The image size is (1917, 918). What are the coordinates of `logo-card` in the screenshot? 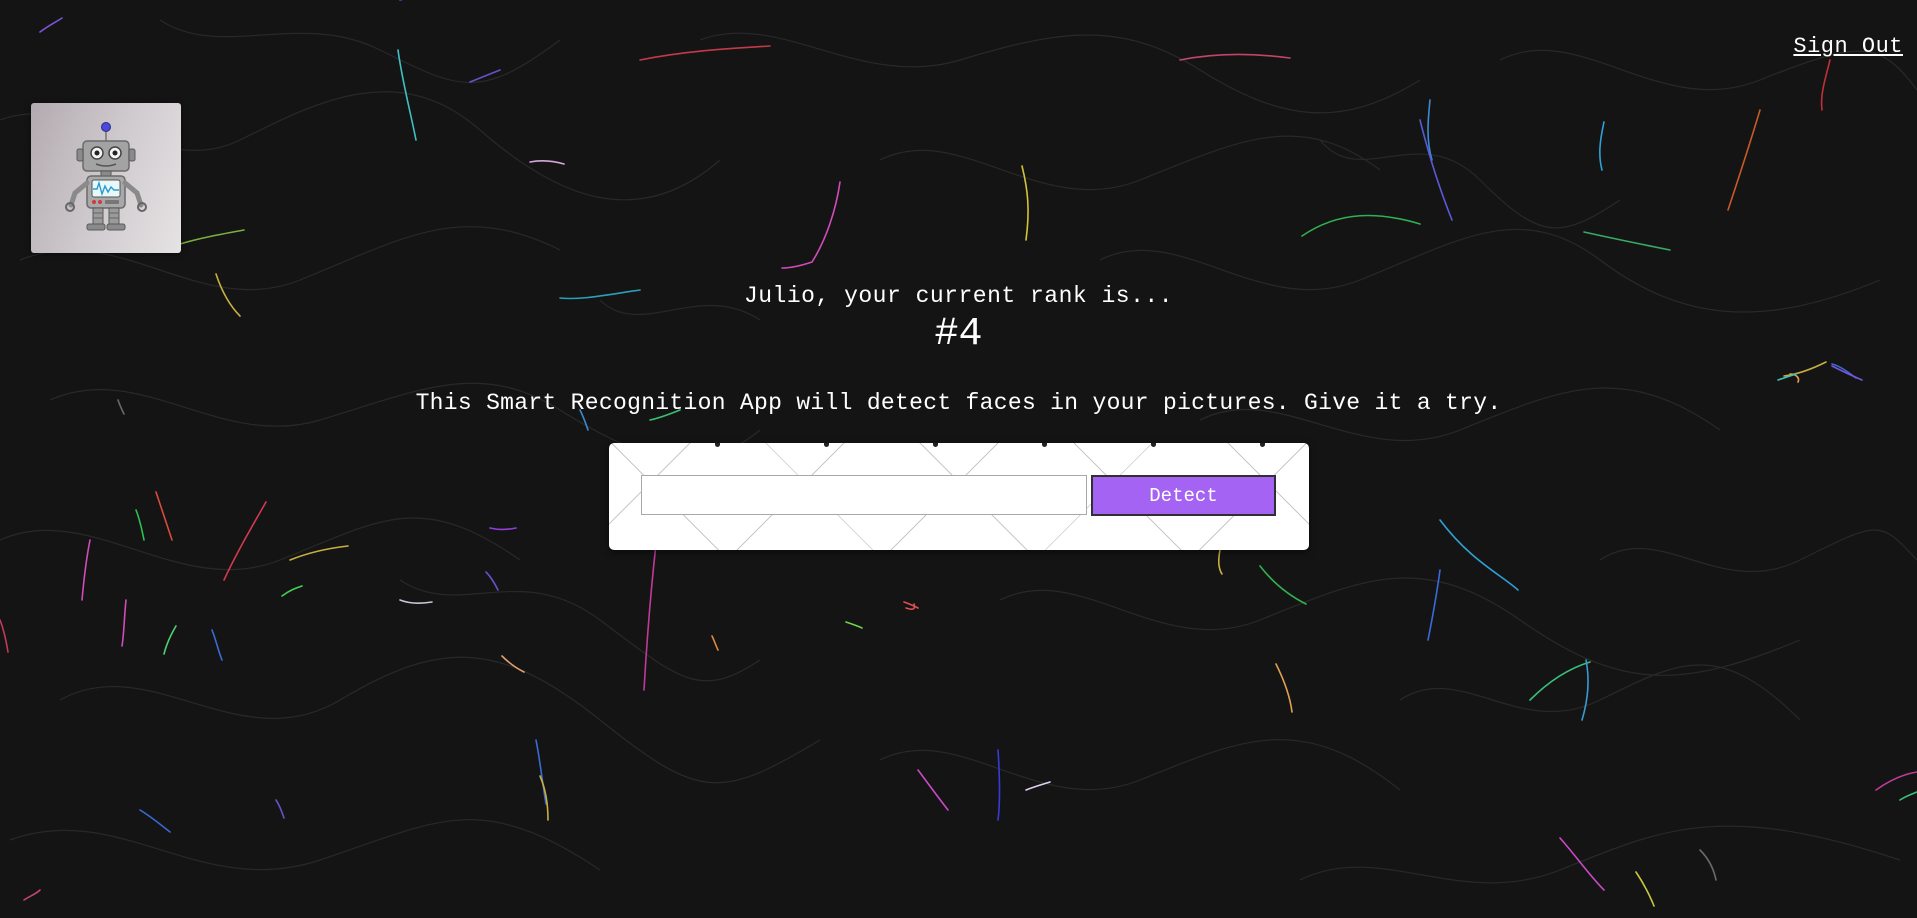 It's located at (106, 178).